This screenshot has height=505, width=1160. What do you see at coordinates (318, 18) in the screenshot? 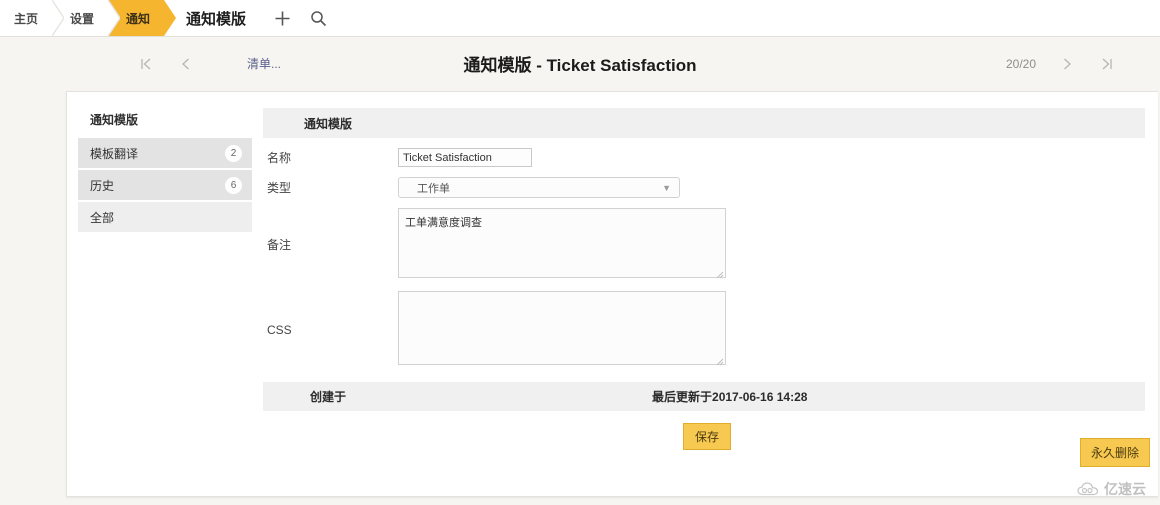
I see `search-icon` at bounding box center [318, 18].